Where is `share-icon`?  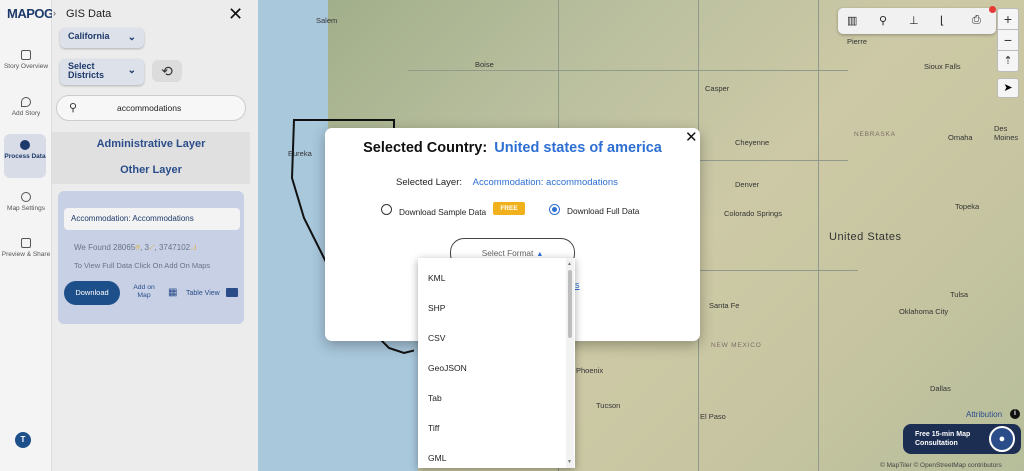 share-icon is located at coordinates (26, 243).